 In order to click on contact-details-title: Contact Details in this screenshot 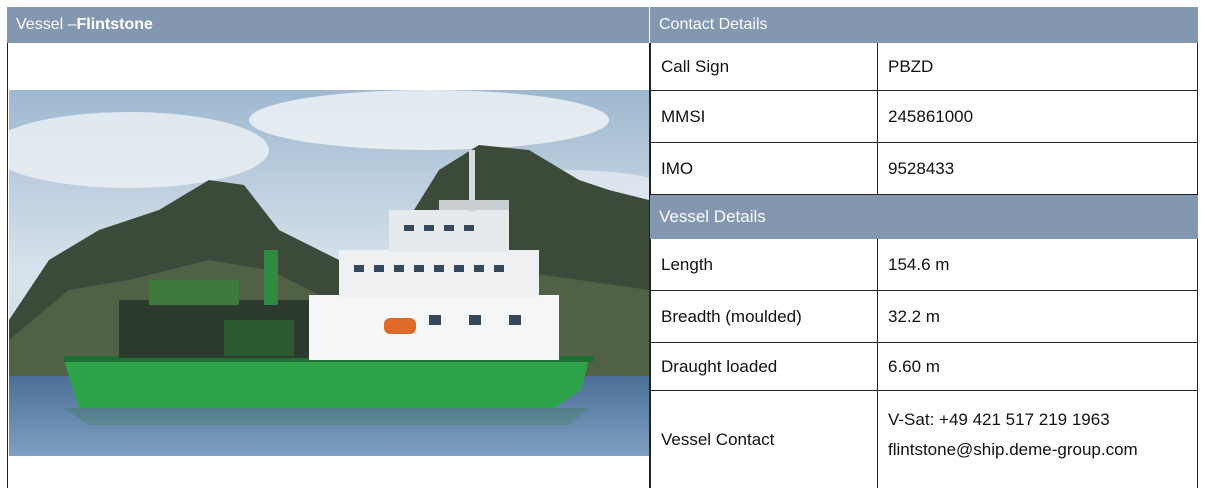, I will do `click(713, 24)`.